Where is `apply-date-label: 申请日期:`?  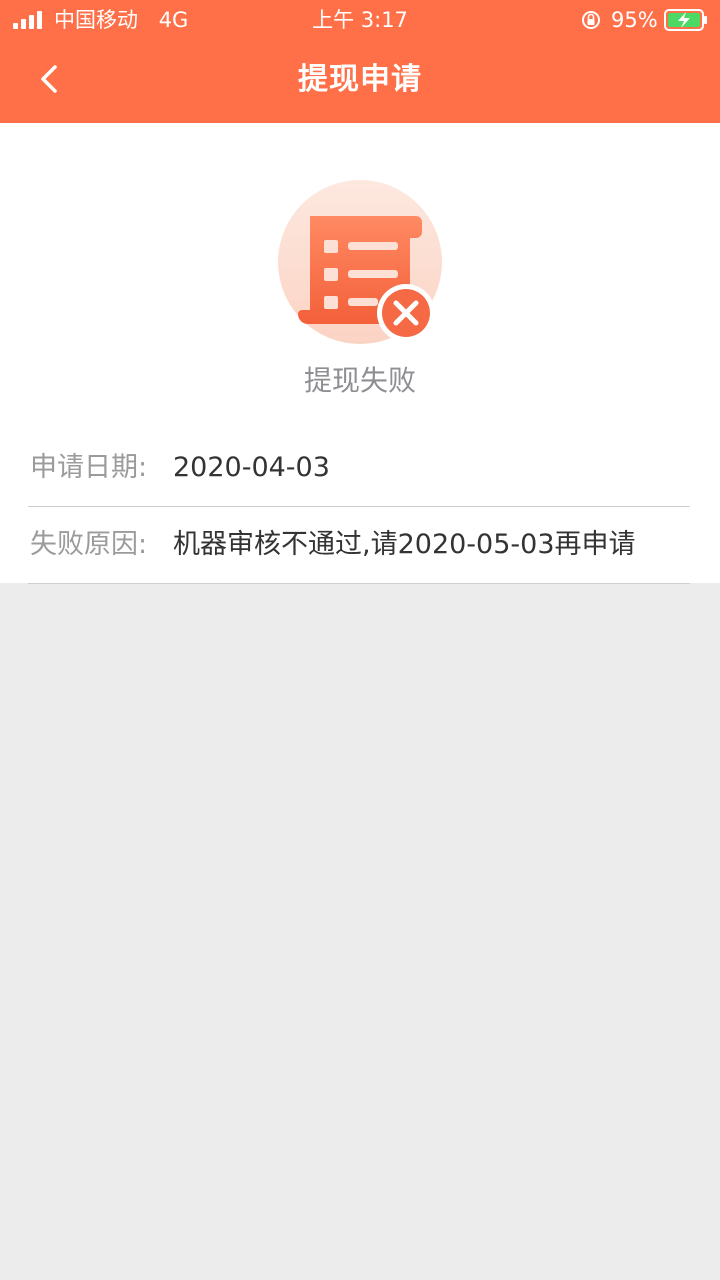 apply-date-label: 申请日期: is located at coordinates (89, 467).